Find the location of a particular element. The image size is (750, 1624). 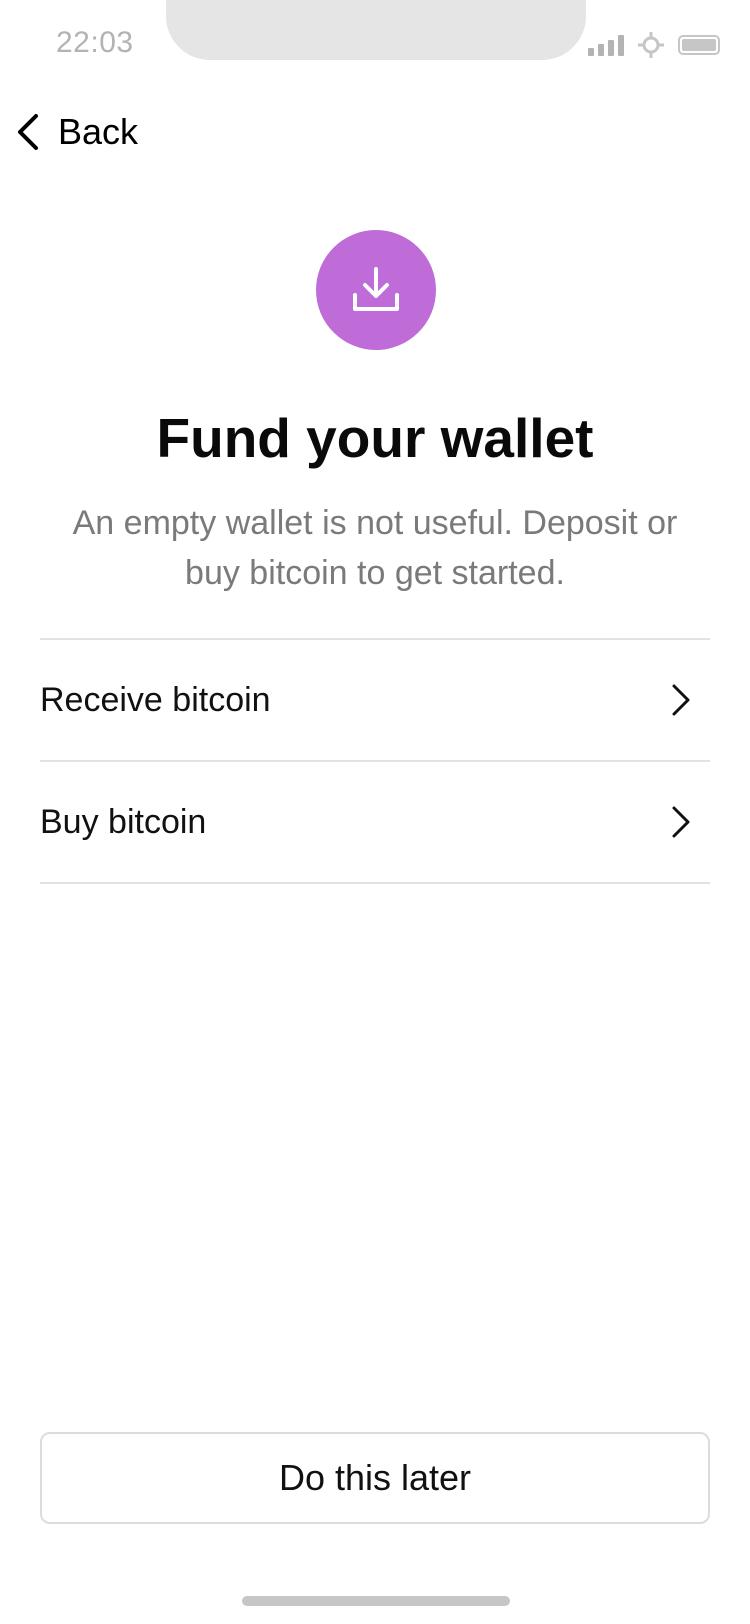

buy-bitcoin-label: Buy bitcoin is located at coordinates (123, 821).